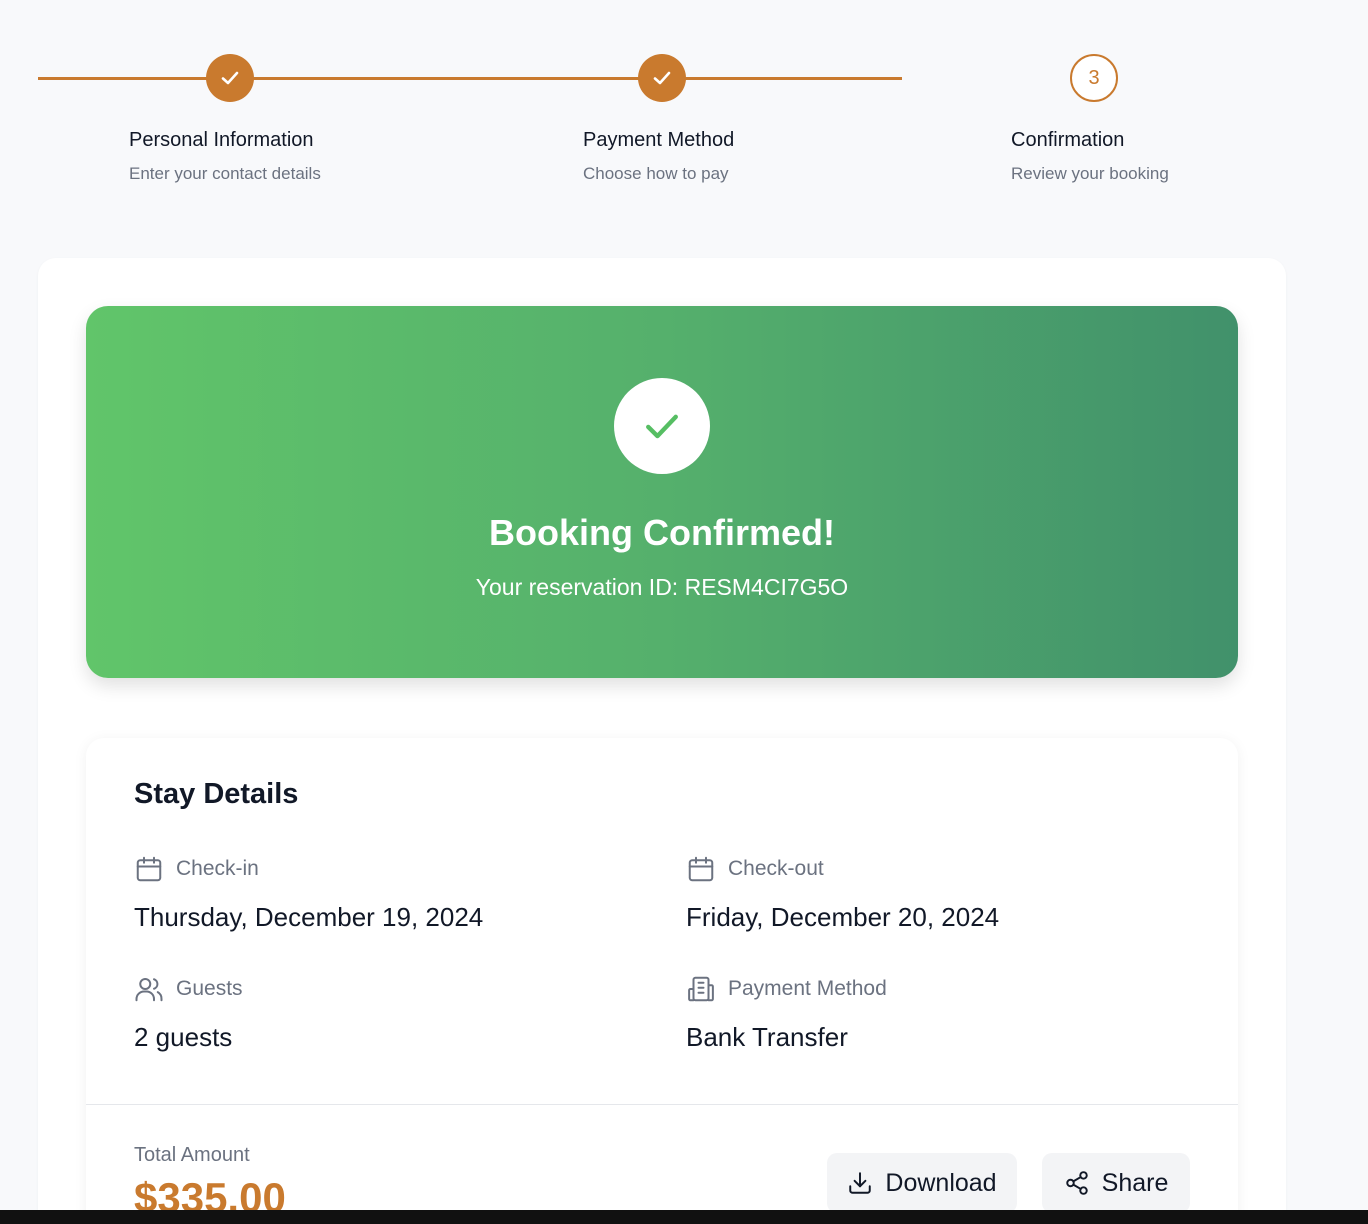 Image resolution: width=1368 pixels, height=1224 pixels. Describe the element at coordinates (860, 1183) in the screenshot. I see `download-icon` at that location.